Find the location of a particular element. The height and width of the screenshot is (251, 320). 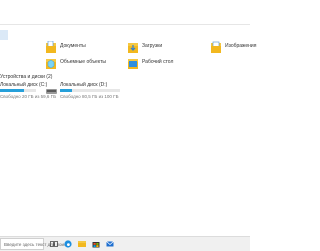

drive-d-usage-bar is located at coordinates (90, 90).